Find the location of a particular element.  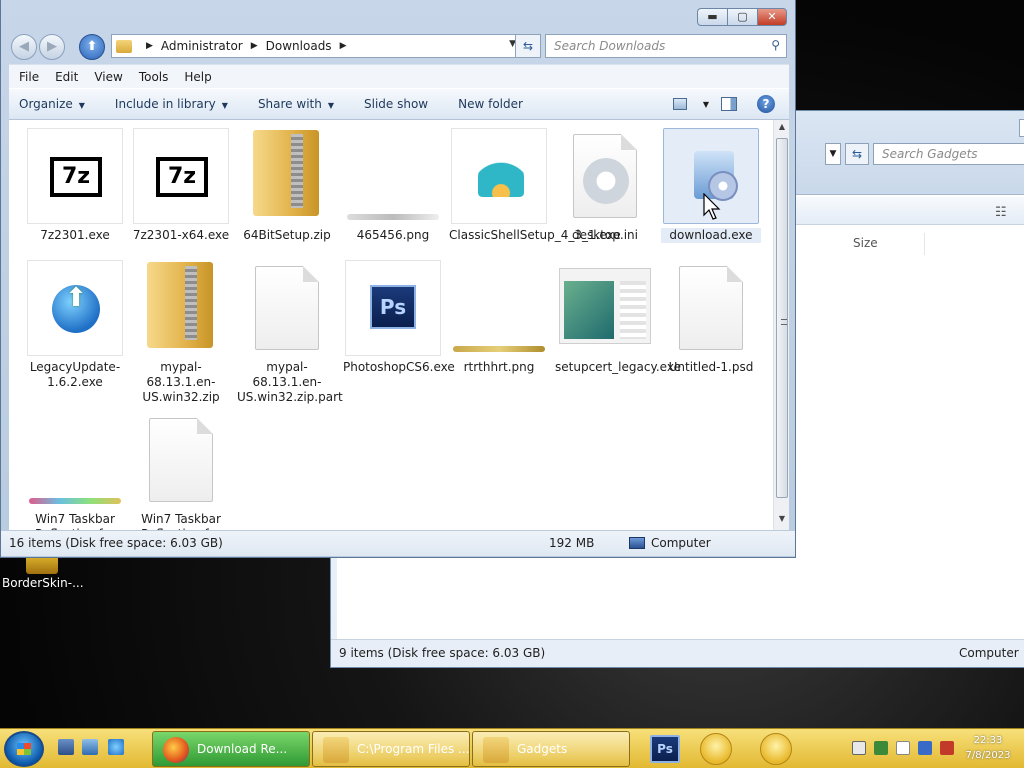

scroll-up-icon: ▲ is located at coordinates (782, 129).